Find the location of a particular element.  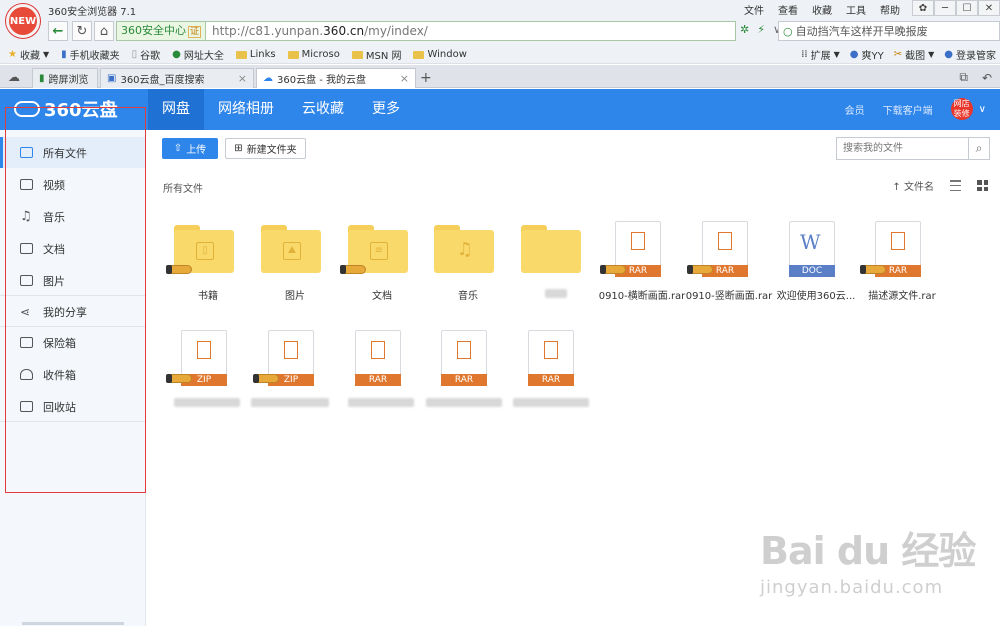

file-item-rar: RAR 0910-竖断画面.rar is located at coordinates (729, 268).